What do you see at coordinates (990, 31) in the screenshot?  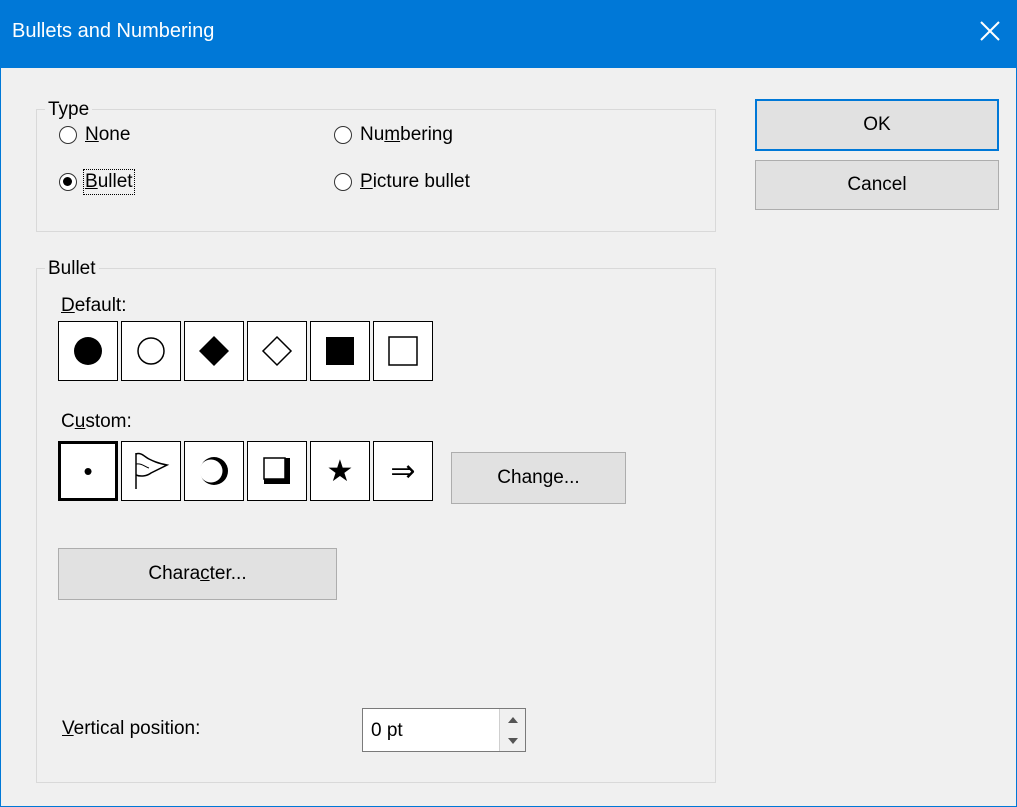 I see `close-icon` at bounding box center [990, 31].